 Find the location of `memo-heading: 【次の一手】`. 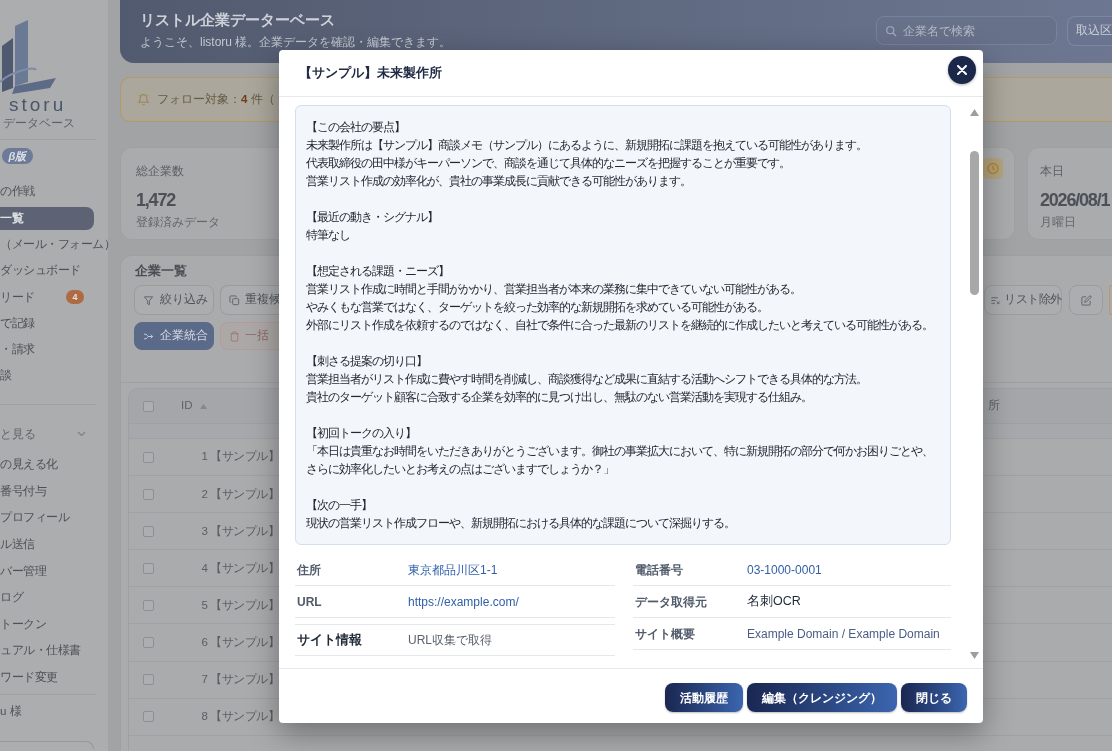

memo-heading: 【次の一手】 is located at coordinates (339, 505).